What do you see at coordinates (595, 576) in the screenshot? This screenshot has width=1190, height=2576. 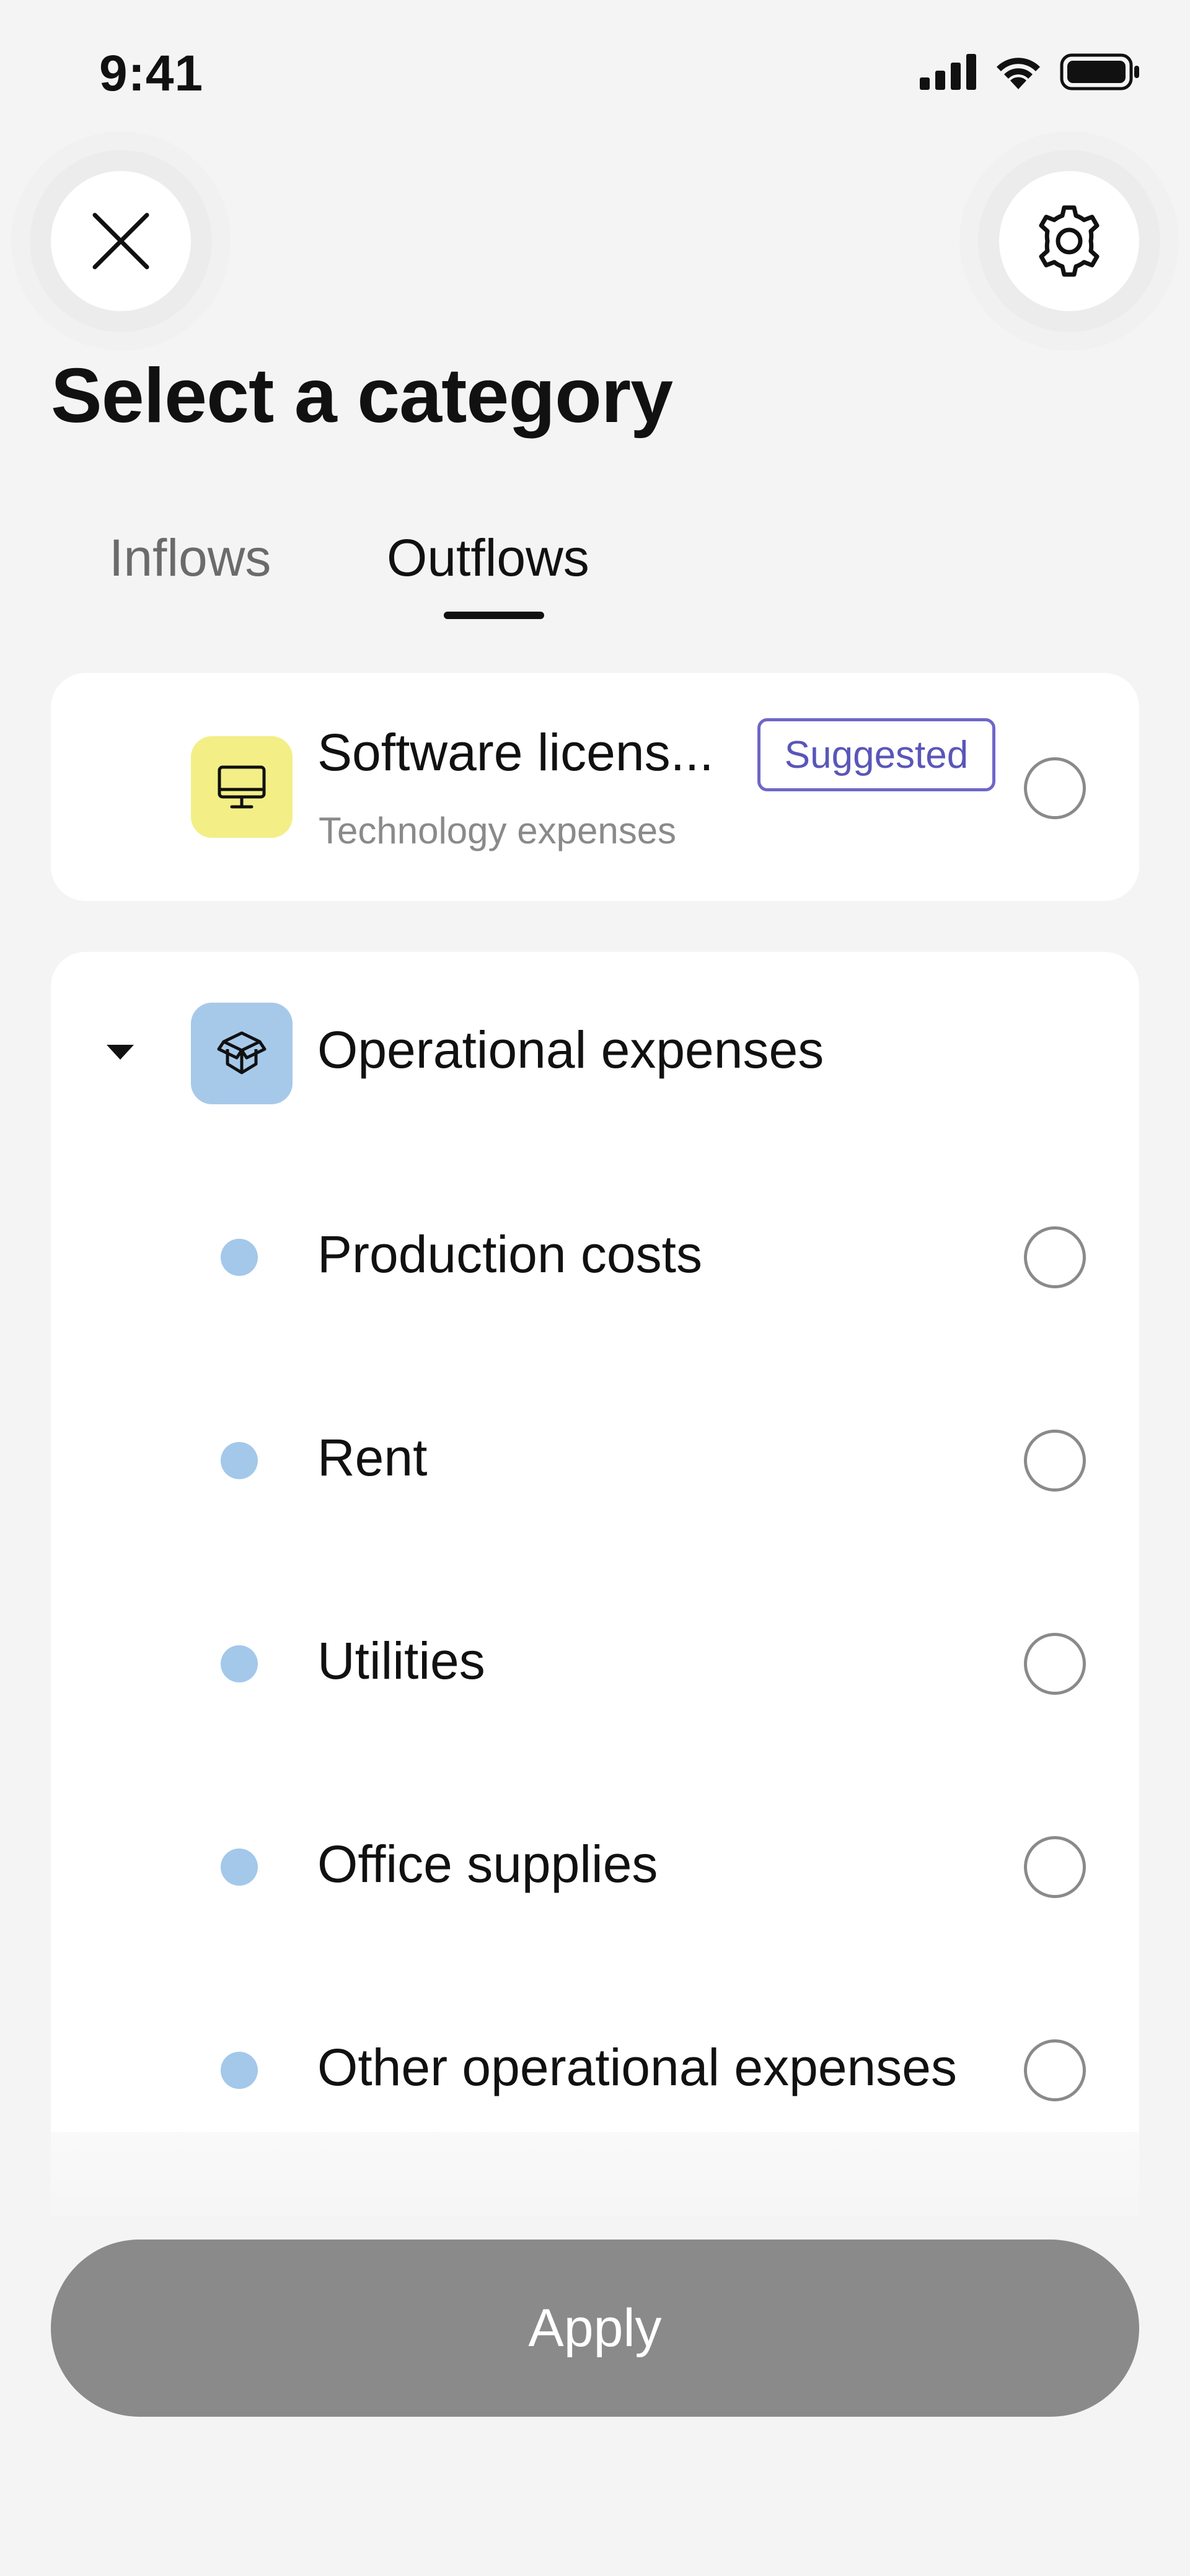 I see `tab-bar: Inflows Outflows` at bounding box center [595, 576].